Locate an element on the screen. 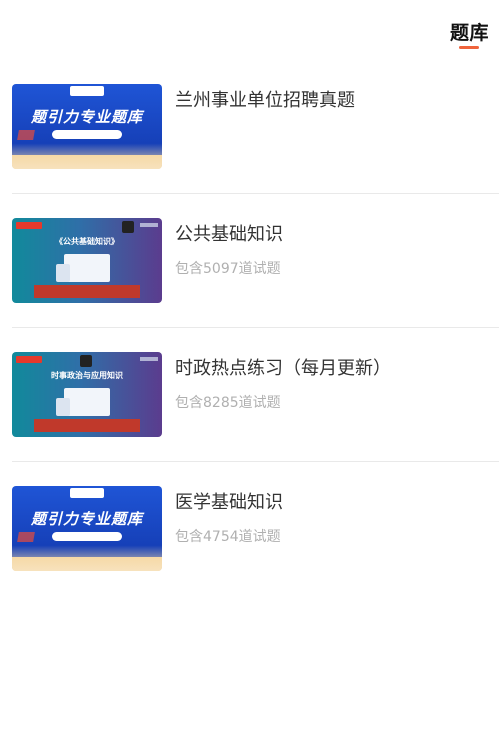  tab-question-bank: 题库 is located at coordinates (469, 31).